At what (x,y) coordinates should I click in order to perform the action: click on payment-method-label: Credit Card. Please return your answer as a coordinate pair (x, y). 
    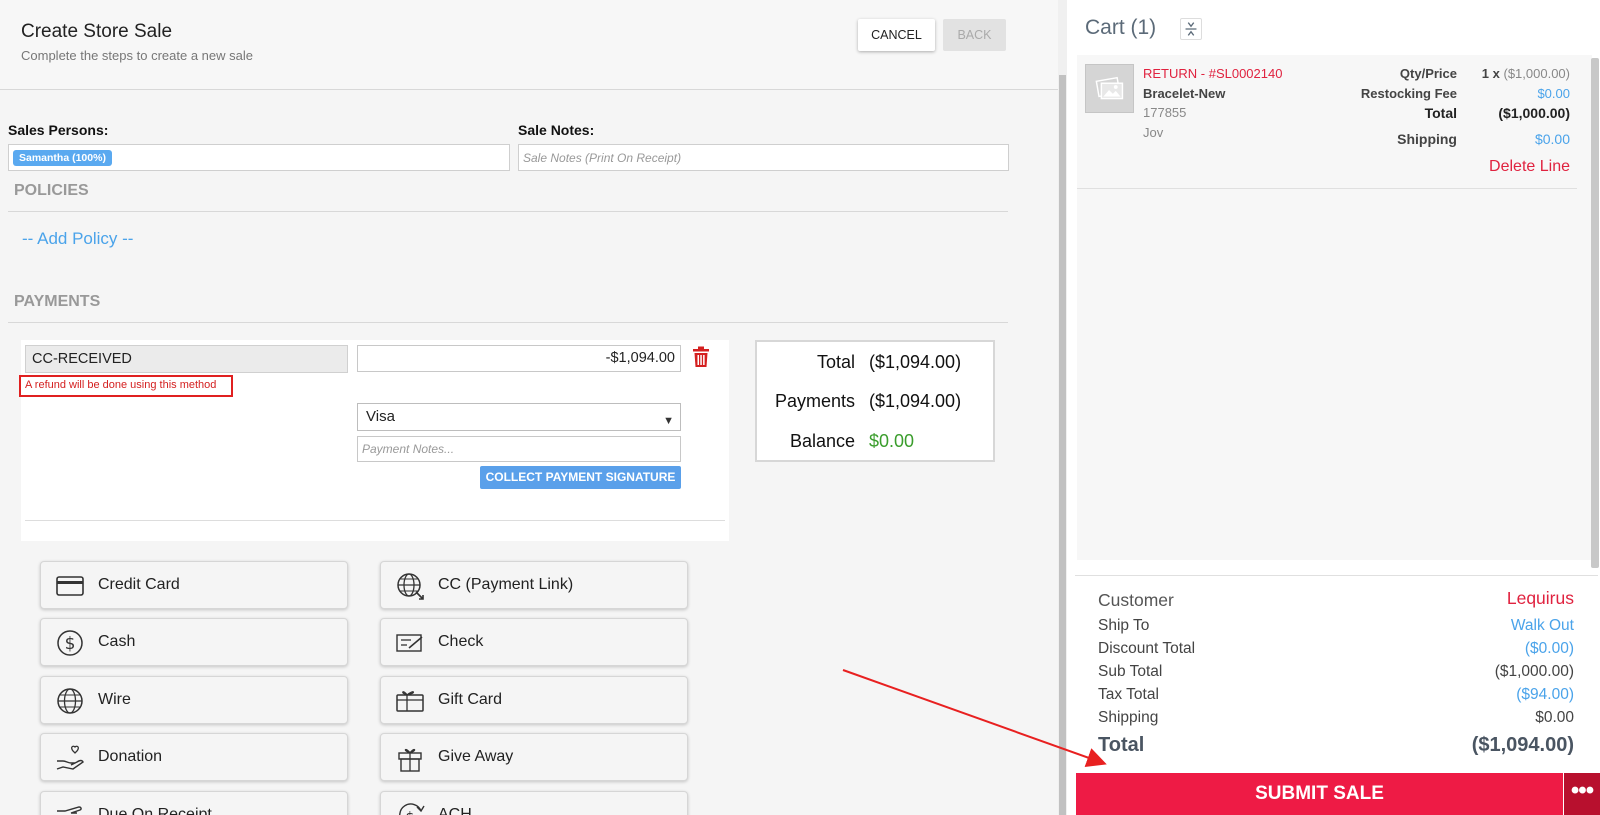
    Looking at the image, I should click on (139, 584).